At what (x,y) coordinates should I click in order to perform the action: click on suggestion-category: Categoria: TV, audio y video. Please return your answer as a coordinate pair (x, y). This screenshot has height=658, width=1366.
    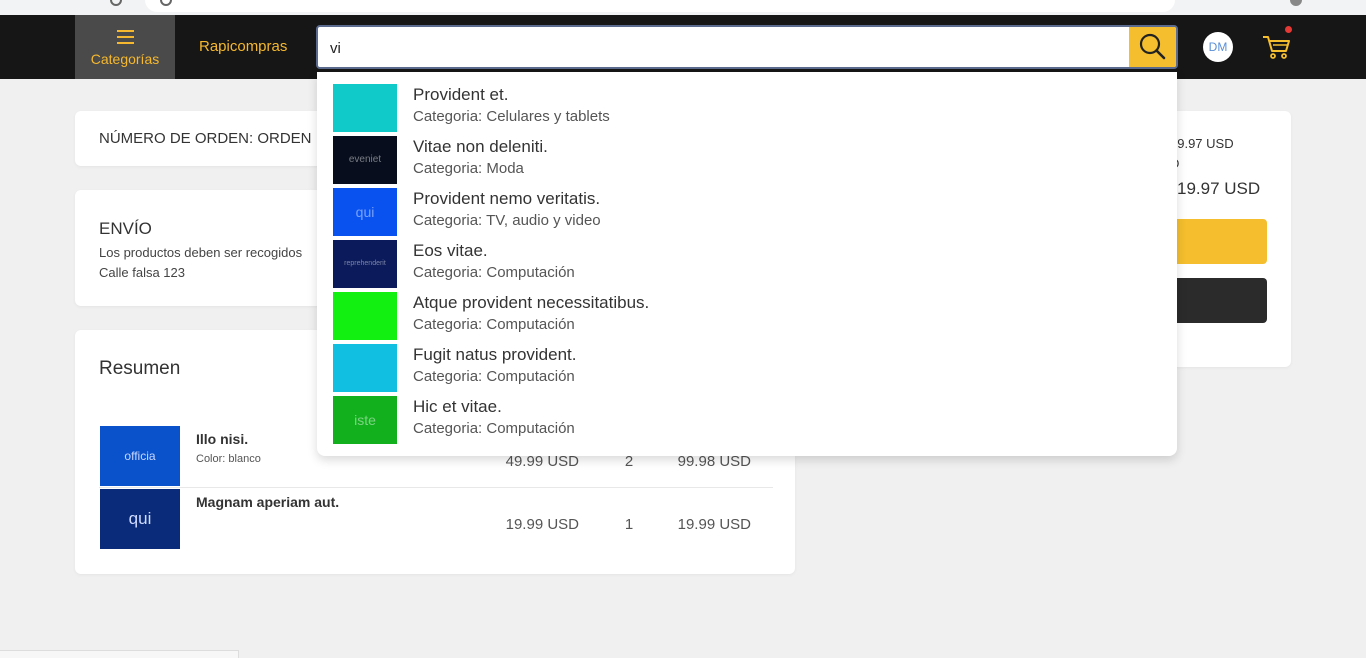
    Looking at the image, I should click on (507, 220).